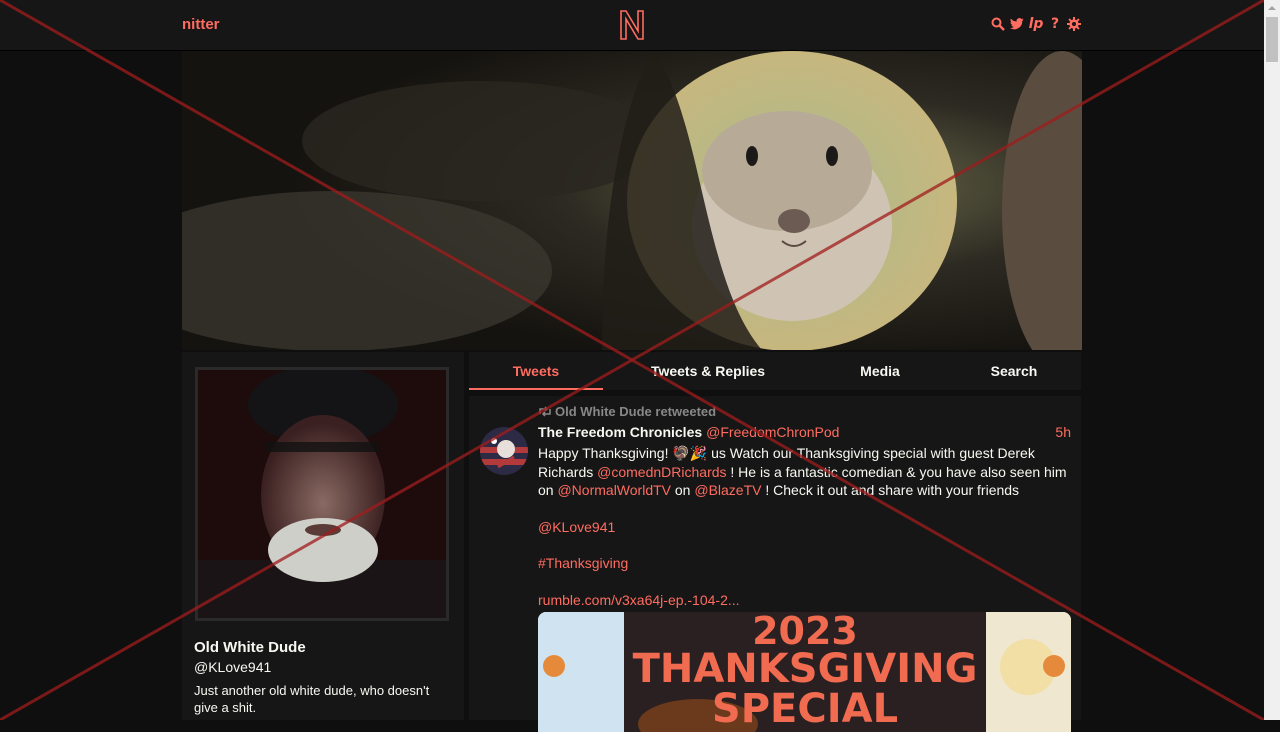 The height and width of the screenshot is (732, 1280). Describe the element at coordinates (998, 24) in the screenshot. I see `search-icon` at that location.